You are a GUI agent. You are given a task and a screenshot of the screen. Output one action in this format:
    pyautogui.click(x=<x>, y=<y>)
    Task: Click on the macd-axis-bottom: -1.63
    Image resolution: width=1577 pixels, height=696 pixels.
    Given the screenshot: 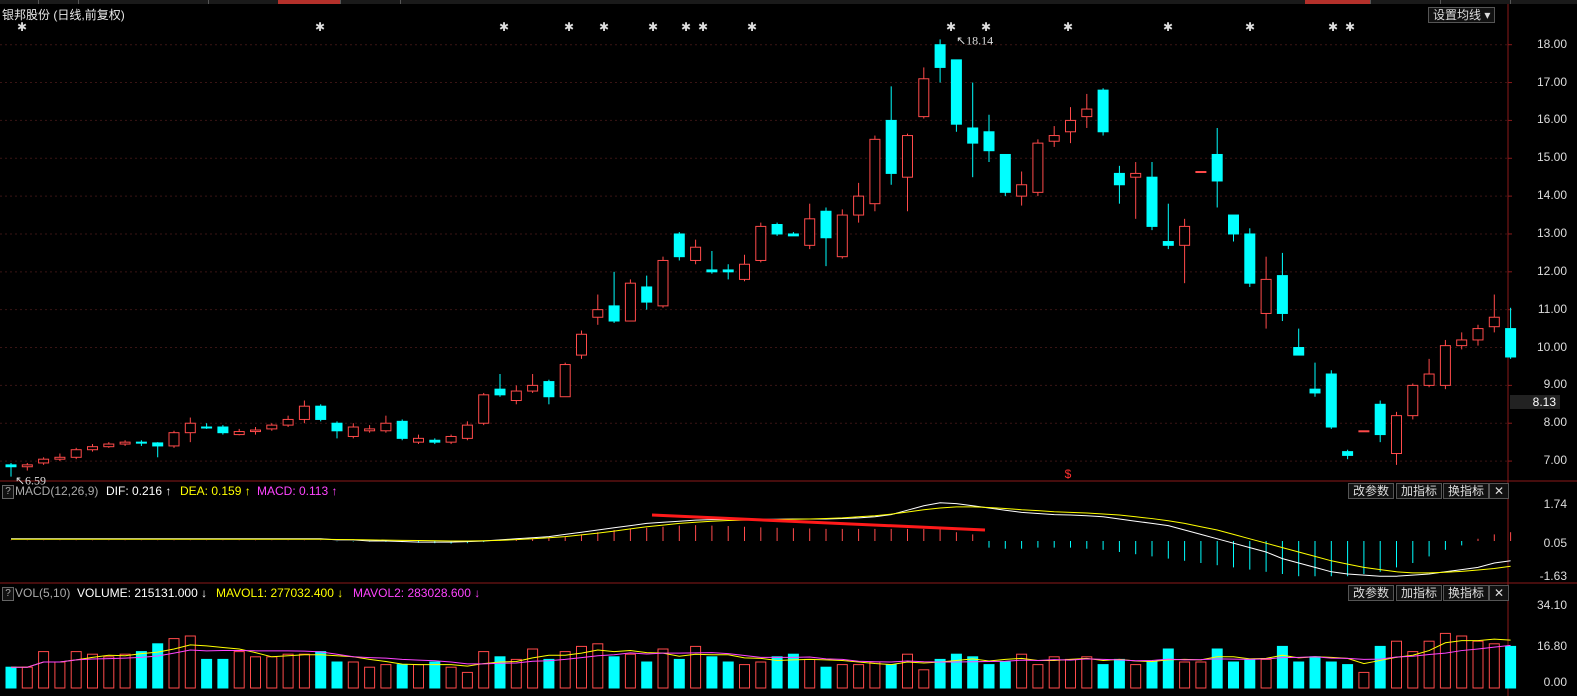 What is the action you would take?
    pyautogui.click(x=1553, y=576)
    